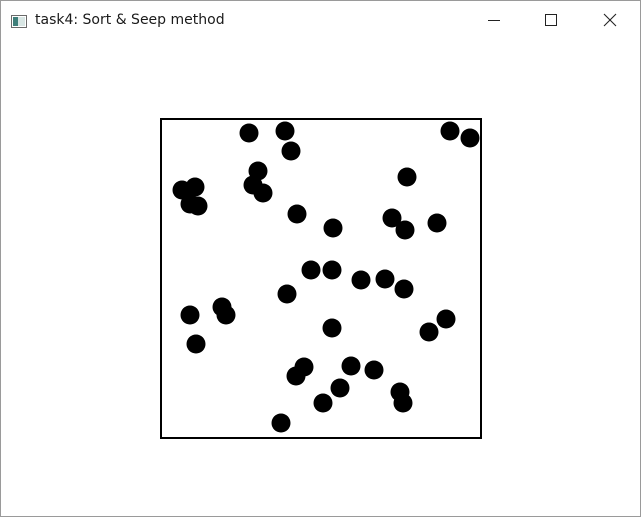 This screenshot has height=517, width=641. I want to click on maximize-icon, so click(551, 19).